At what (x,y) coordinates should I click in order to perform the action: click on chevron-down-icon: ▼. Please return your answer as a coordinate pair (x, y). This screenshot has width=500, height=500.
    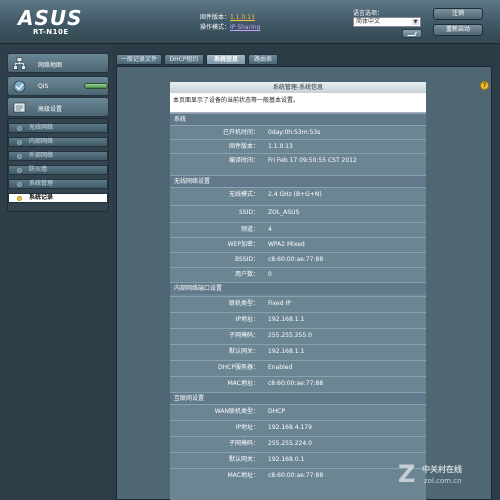
    Looking at the image, I should click on (415, 22).